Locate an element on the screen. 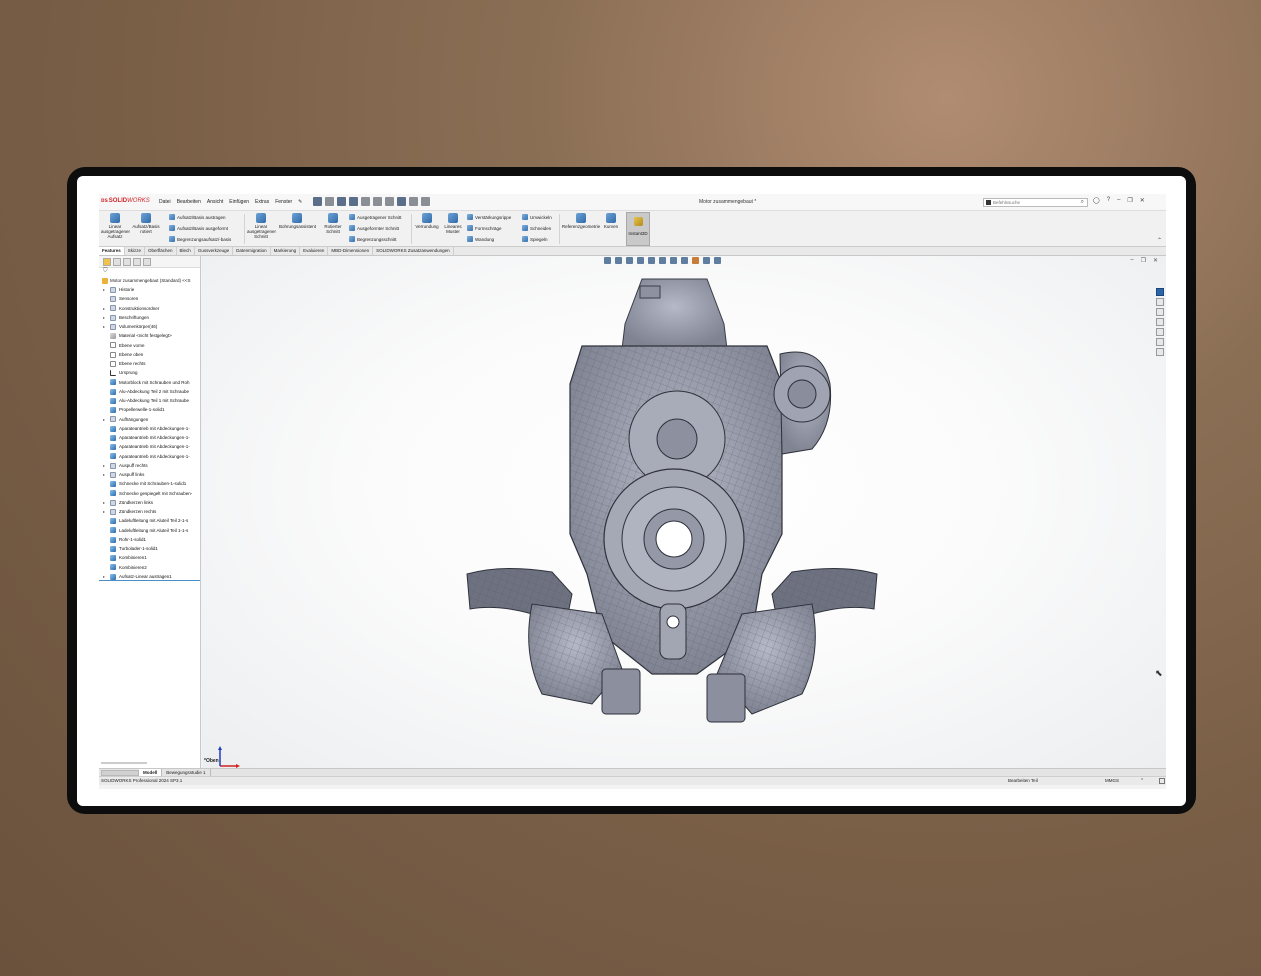 The image size is (1261, 976). tree-item: Alu-Abdeckung Teil 2 mit Schraube is located at coordinates (149, 391).